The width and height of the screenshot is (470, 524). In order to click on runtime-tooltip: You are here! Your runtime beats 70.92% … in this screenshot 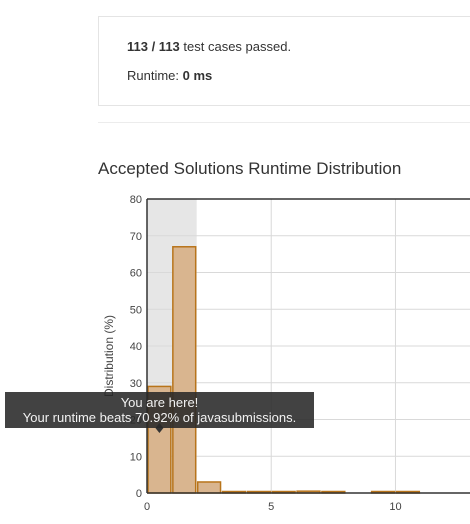, I will do `click(159, 410)`.